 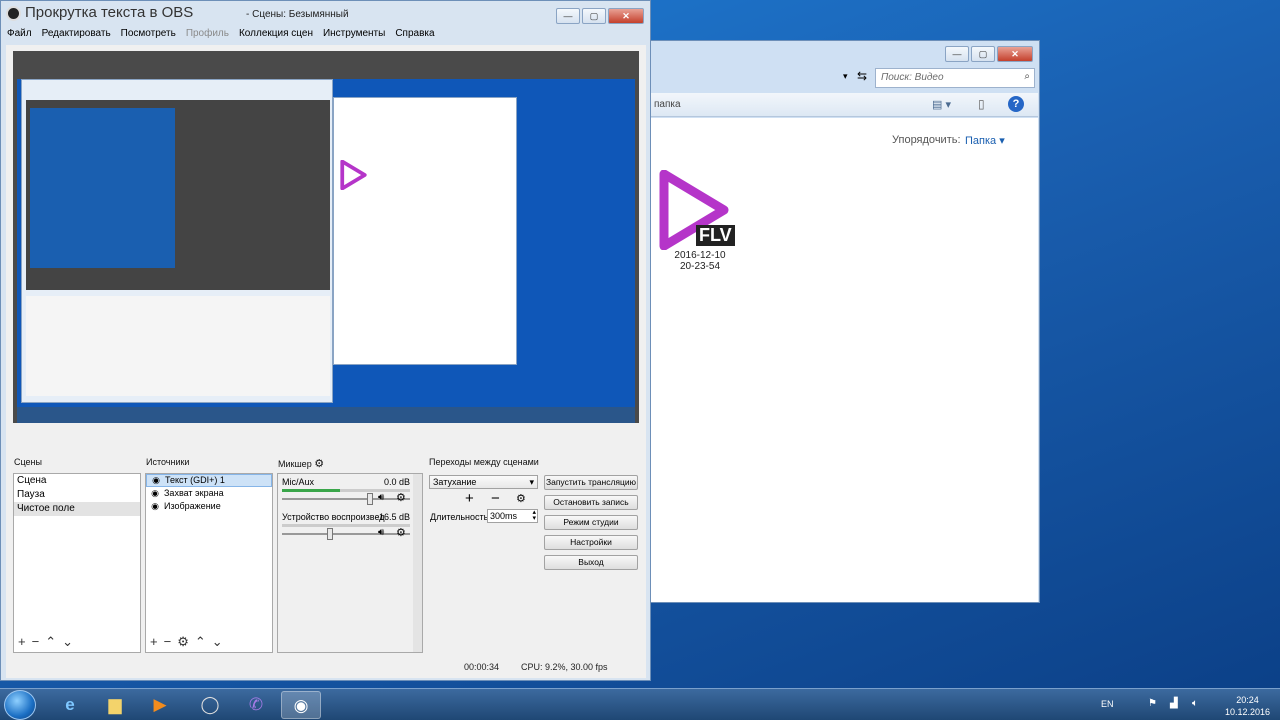 What do you see at coordinates (591, 482) in the screenshot?
I see `start-stream-button: Запустить трансляцию` at bounding box center [591, 482].